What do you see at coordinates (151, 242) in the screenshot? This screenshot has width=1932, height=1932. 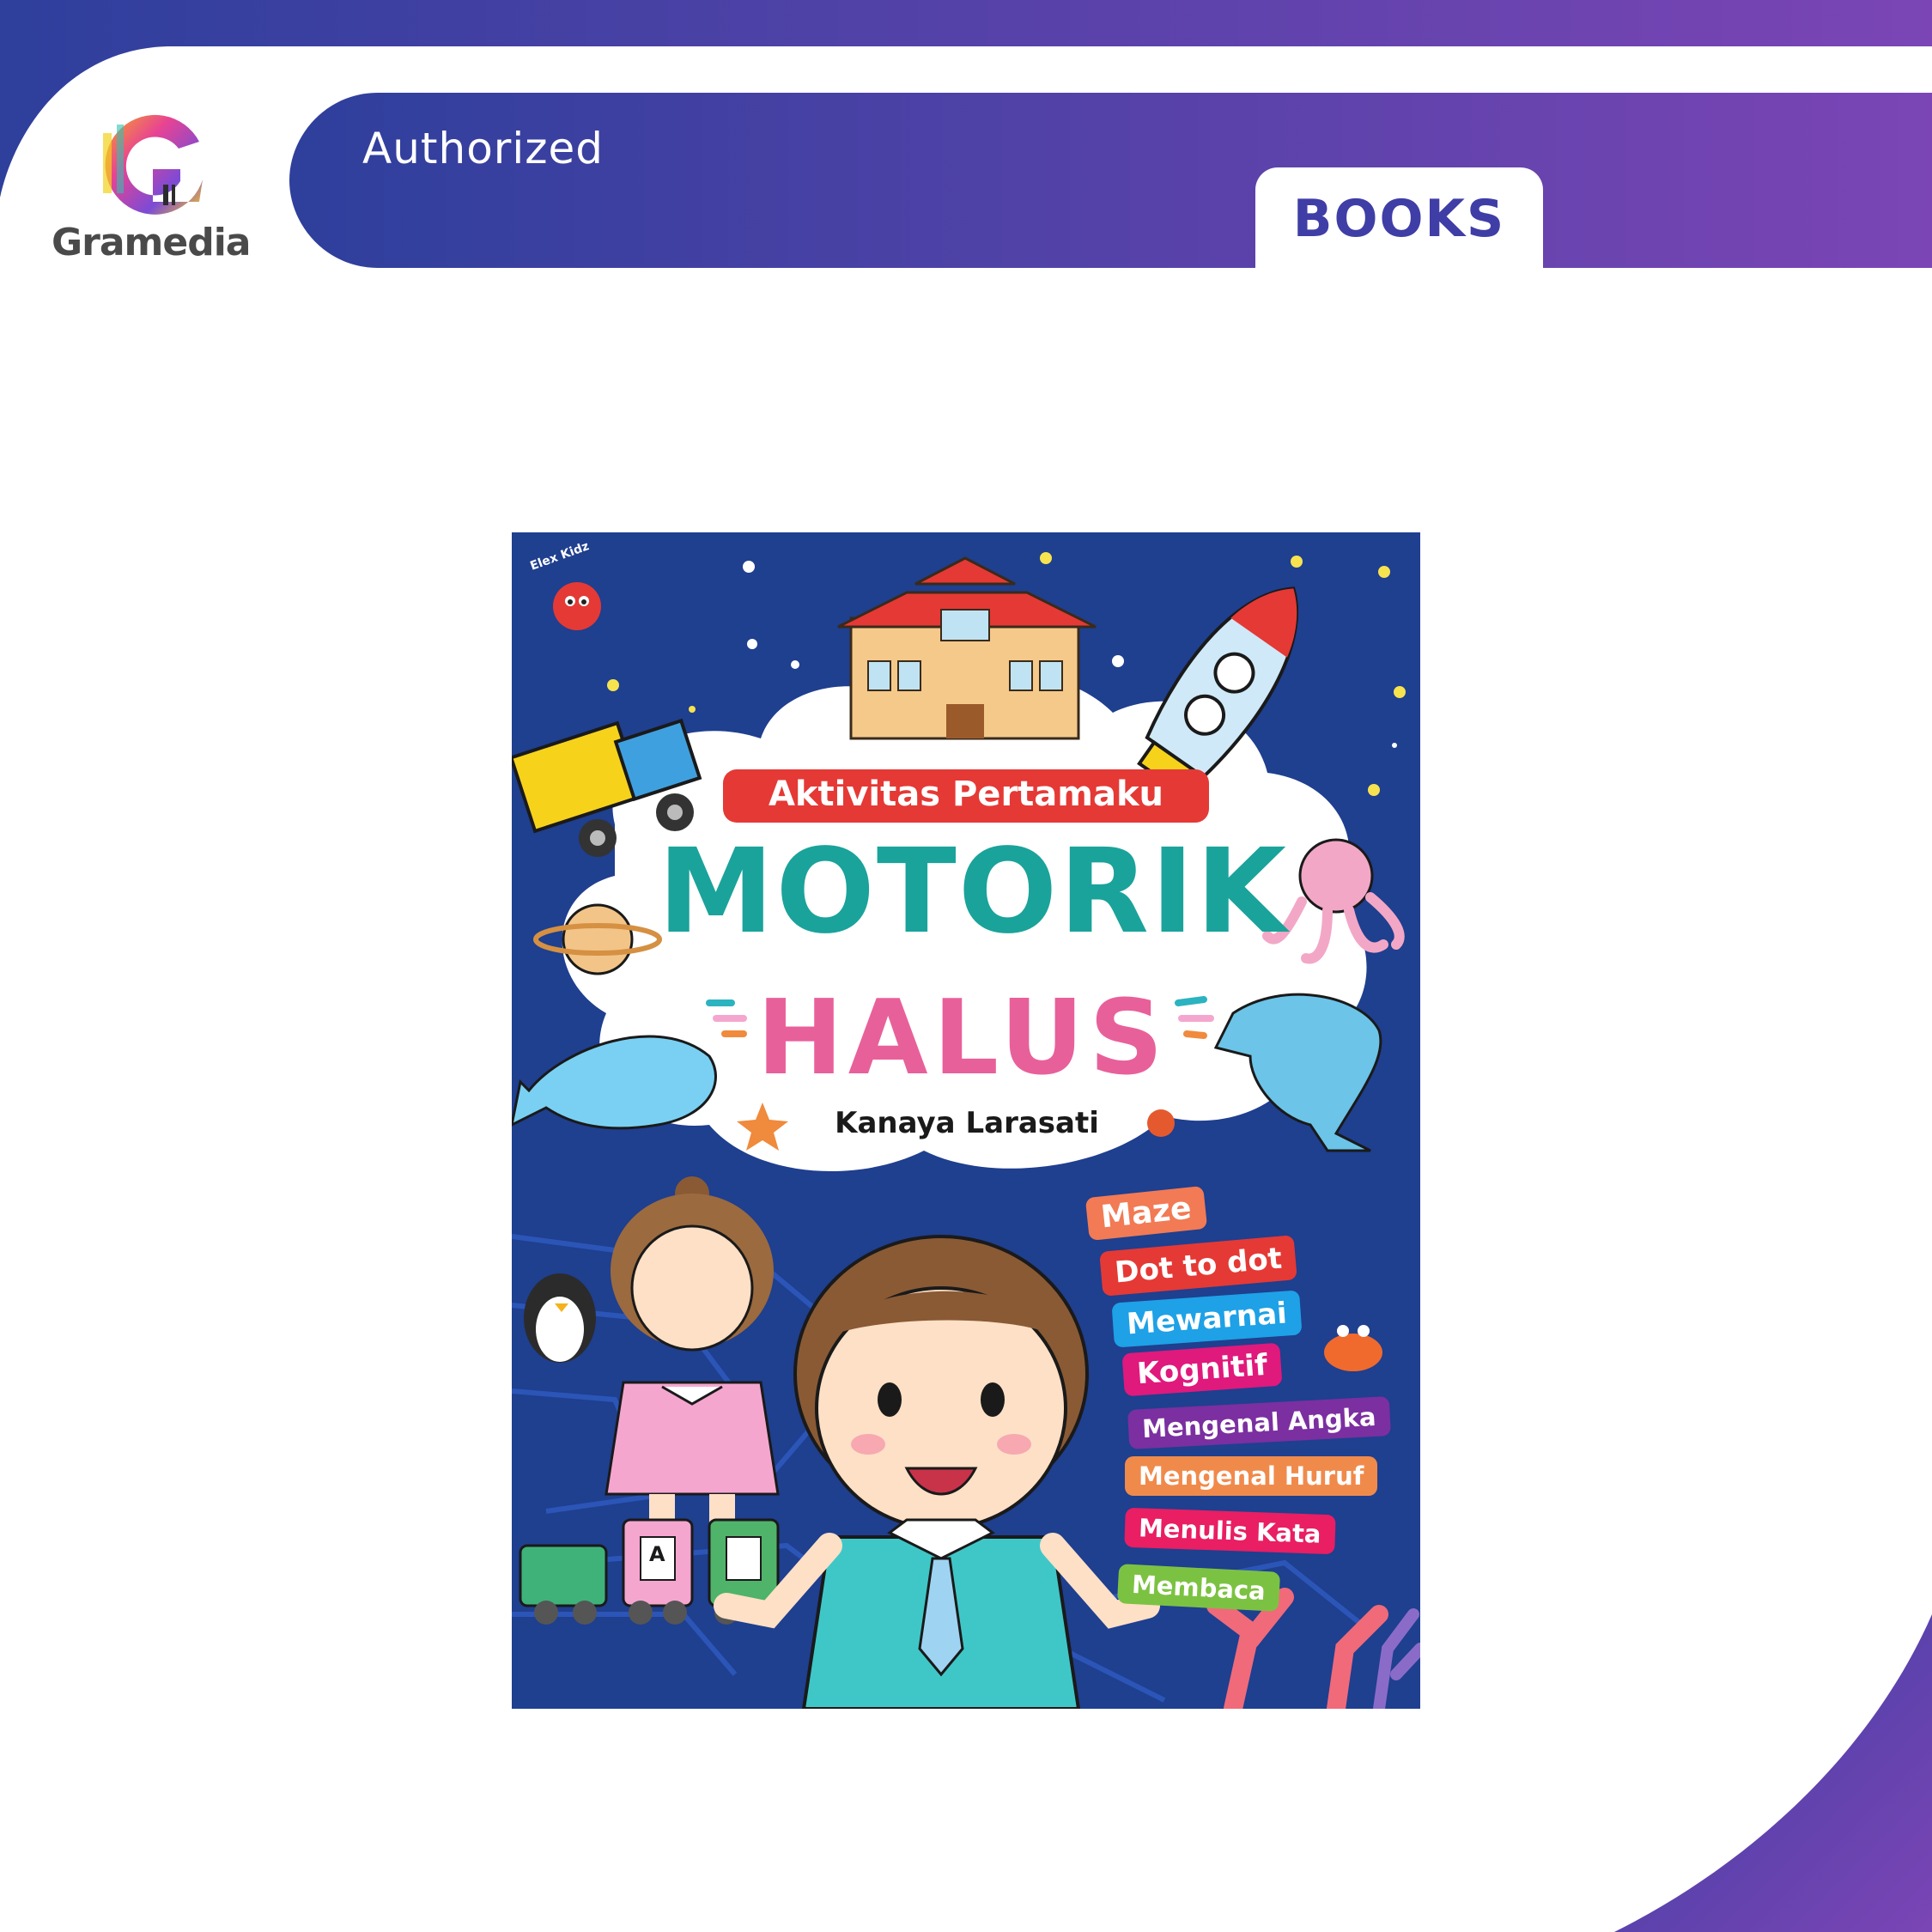 I see `gramedia-wordmark: Gramedia` at bounding box center [151, 242].